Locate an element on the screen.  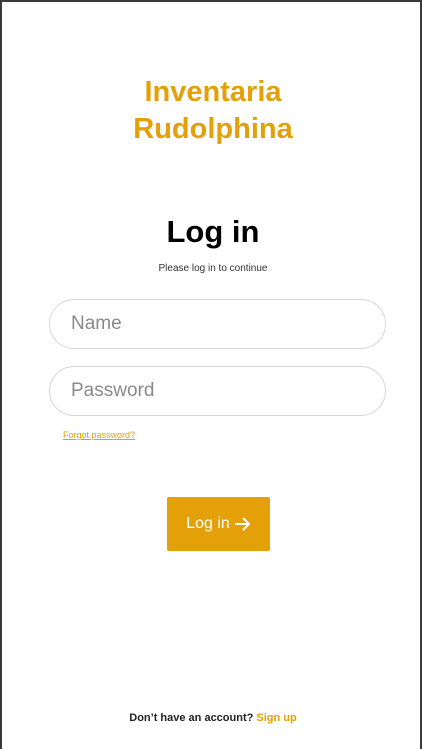
signup-prompt-text: Don’t have an account? is located at coordinates (191, 718).